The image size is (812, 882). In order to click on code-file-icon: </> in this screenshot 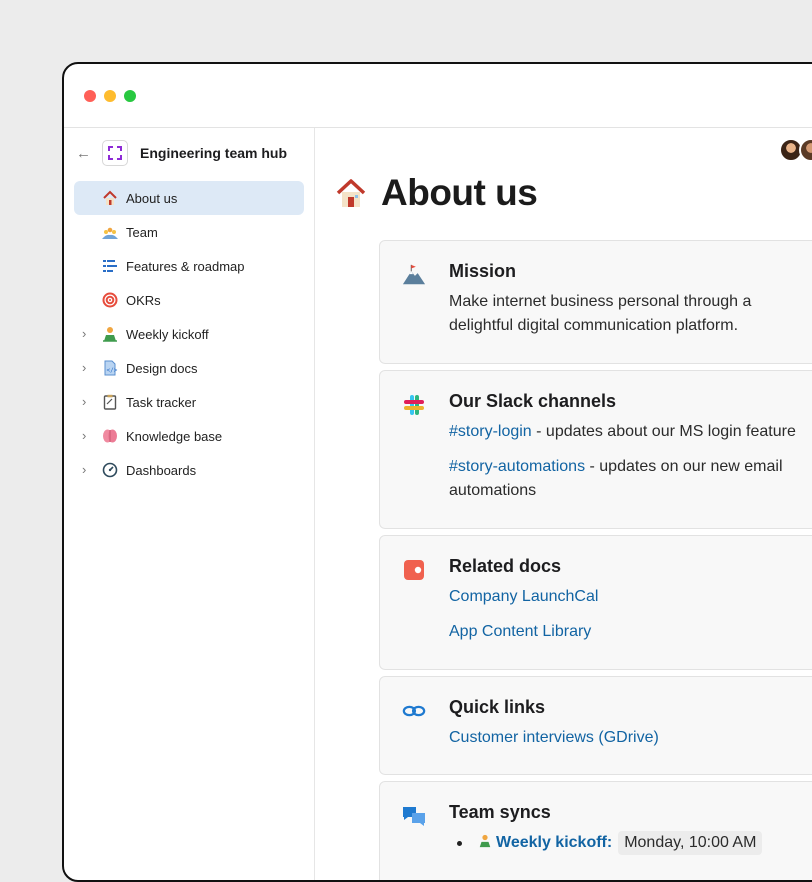, I will do `click(110, 368)`.